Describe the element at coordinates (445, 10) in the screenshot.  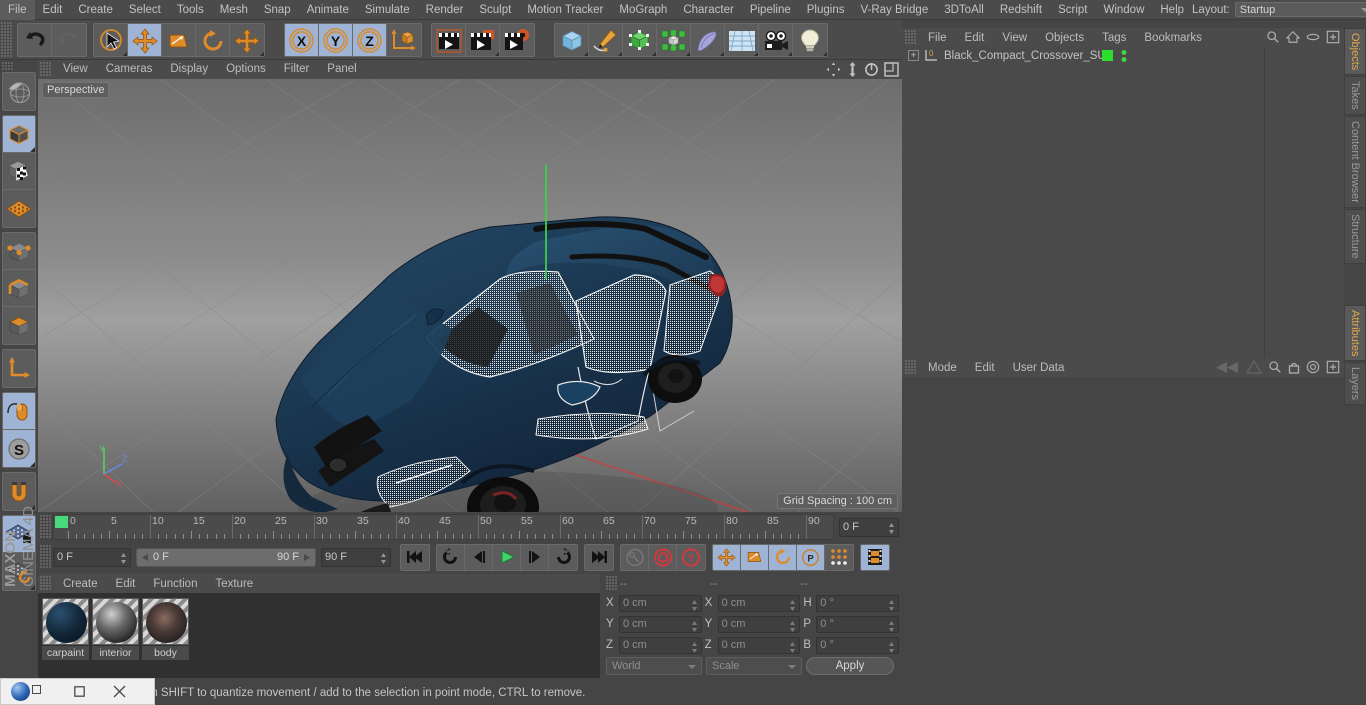
I see `menu-item-render: Render` at that location.